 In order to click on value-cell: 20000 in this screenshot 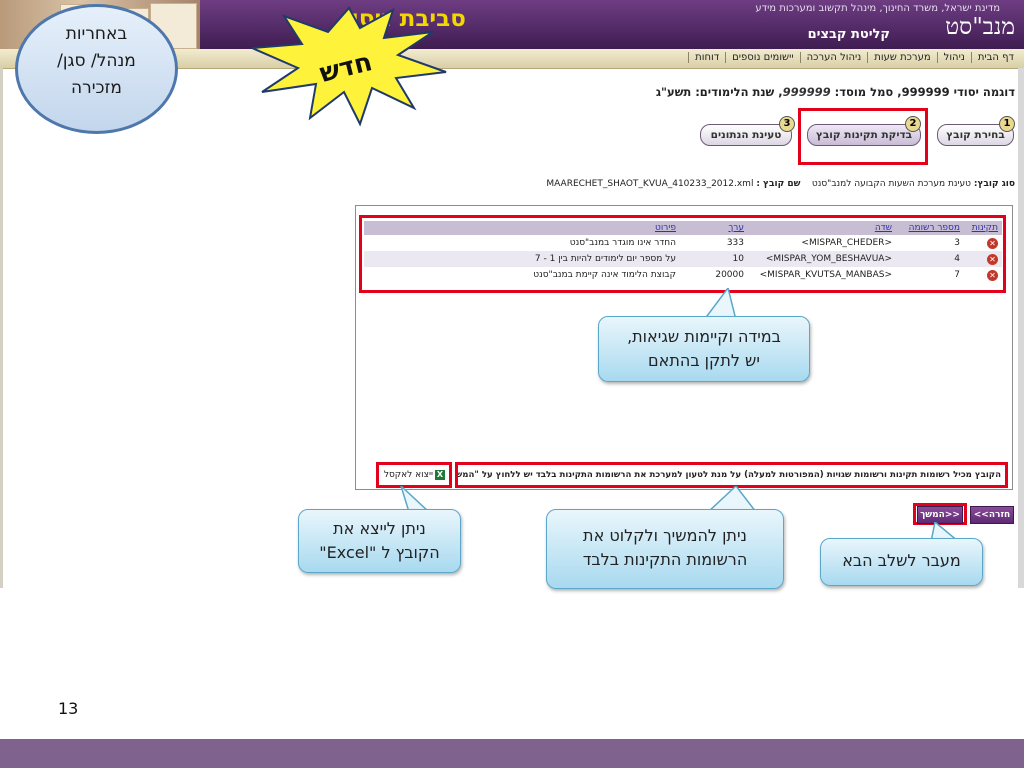, I will do `click(729, 275)`.